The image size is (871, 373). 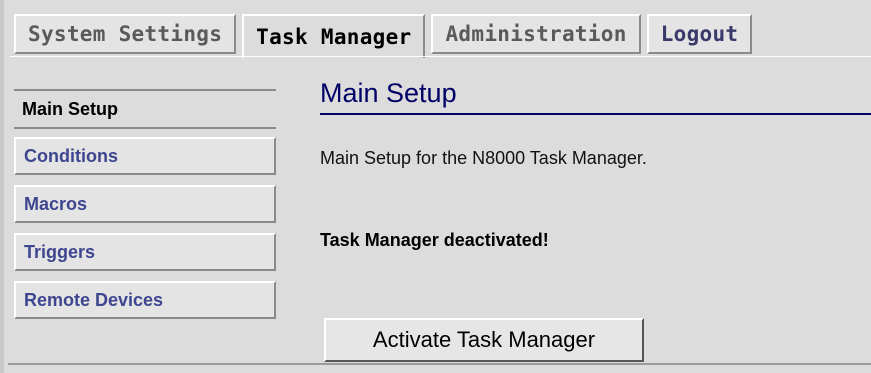 What do you see at coordinates (434, 240) in the screenshot?
I see `status-message: Task Manager deactivated!` at bounding box center [434, 240].